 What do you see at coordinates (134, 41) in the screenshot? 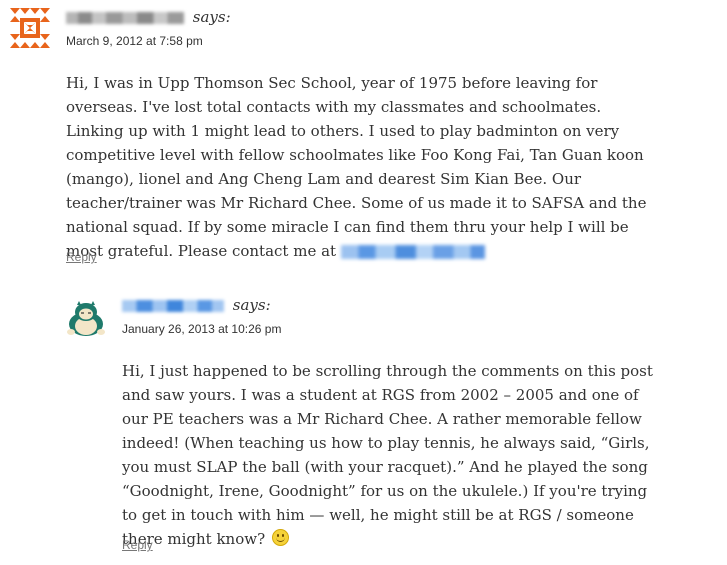
I see `comment-date: March 9, 2012 at 7:58 pm` at bounding box center [134, 41].